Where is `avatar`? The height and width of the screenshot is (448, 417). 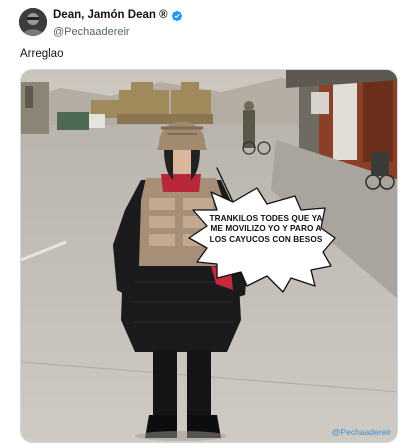
avatar is located at coordinates (33, 22).